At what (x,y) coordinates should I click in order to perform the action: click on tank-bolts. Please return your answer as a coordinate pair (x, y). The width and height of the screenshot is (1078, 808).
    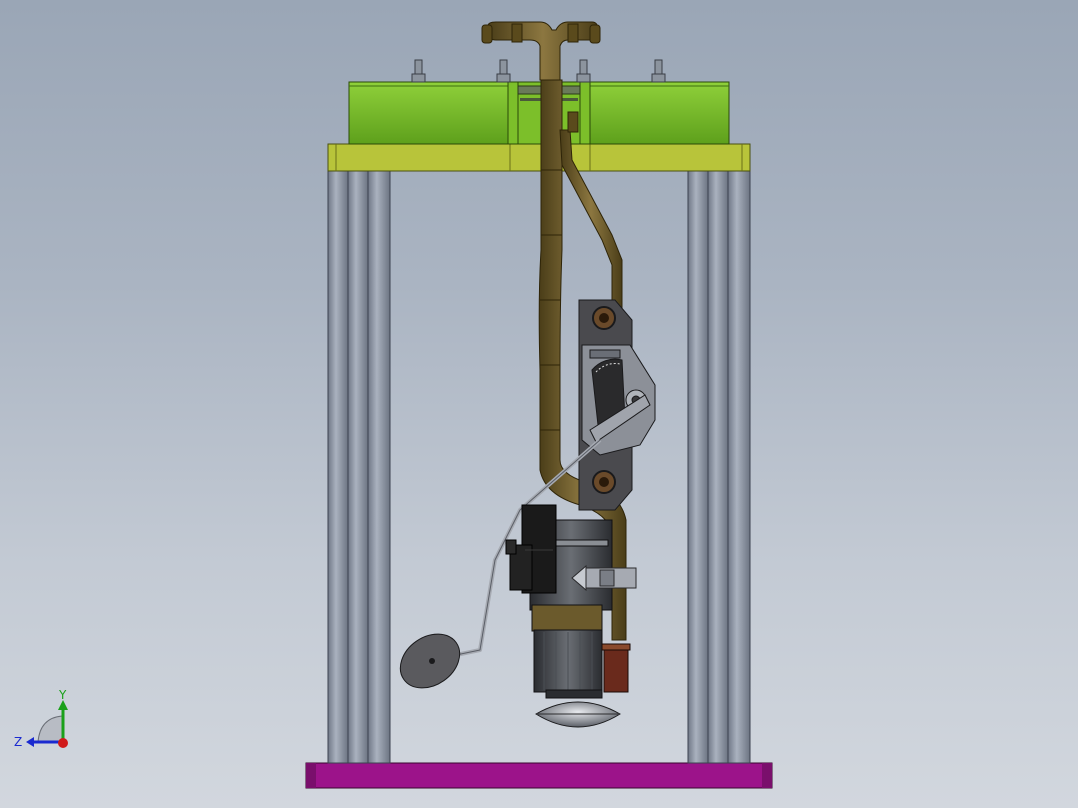
    Looking at the image, I should click on (538, 71).